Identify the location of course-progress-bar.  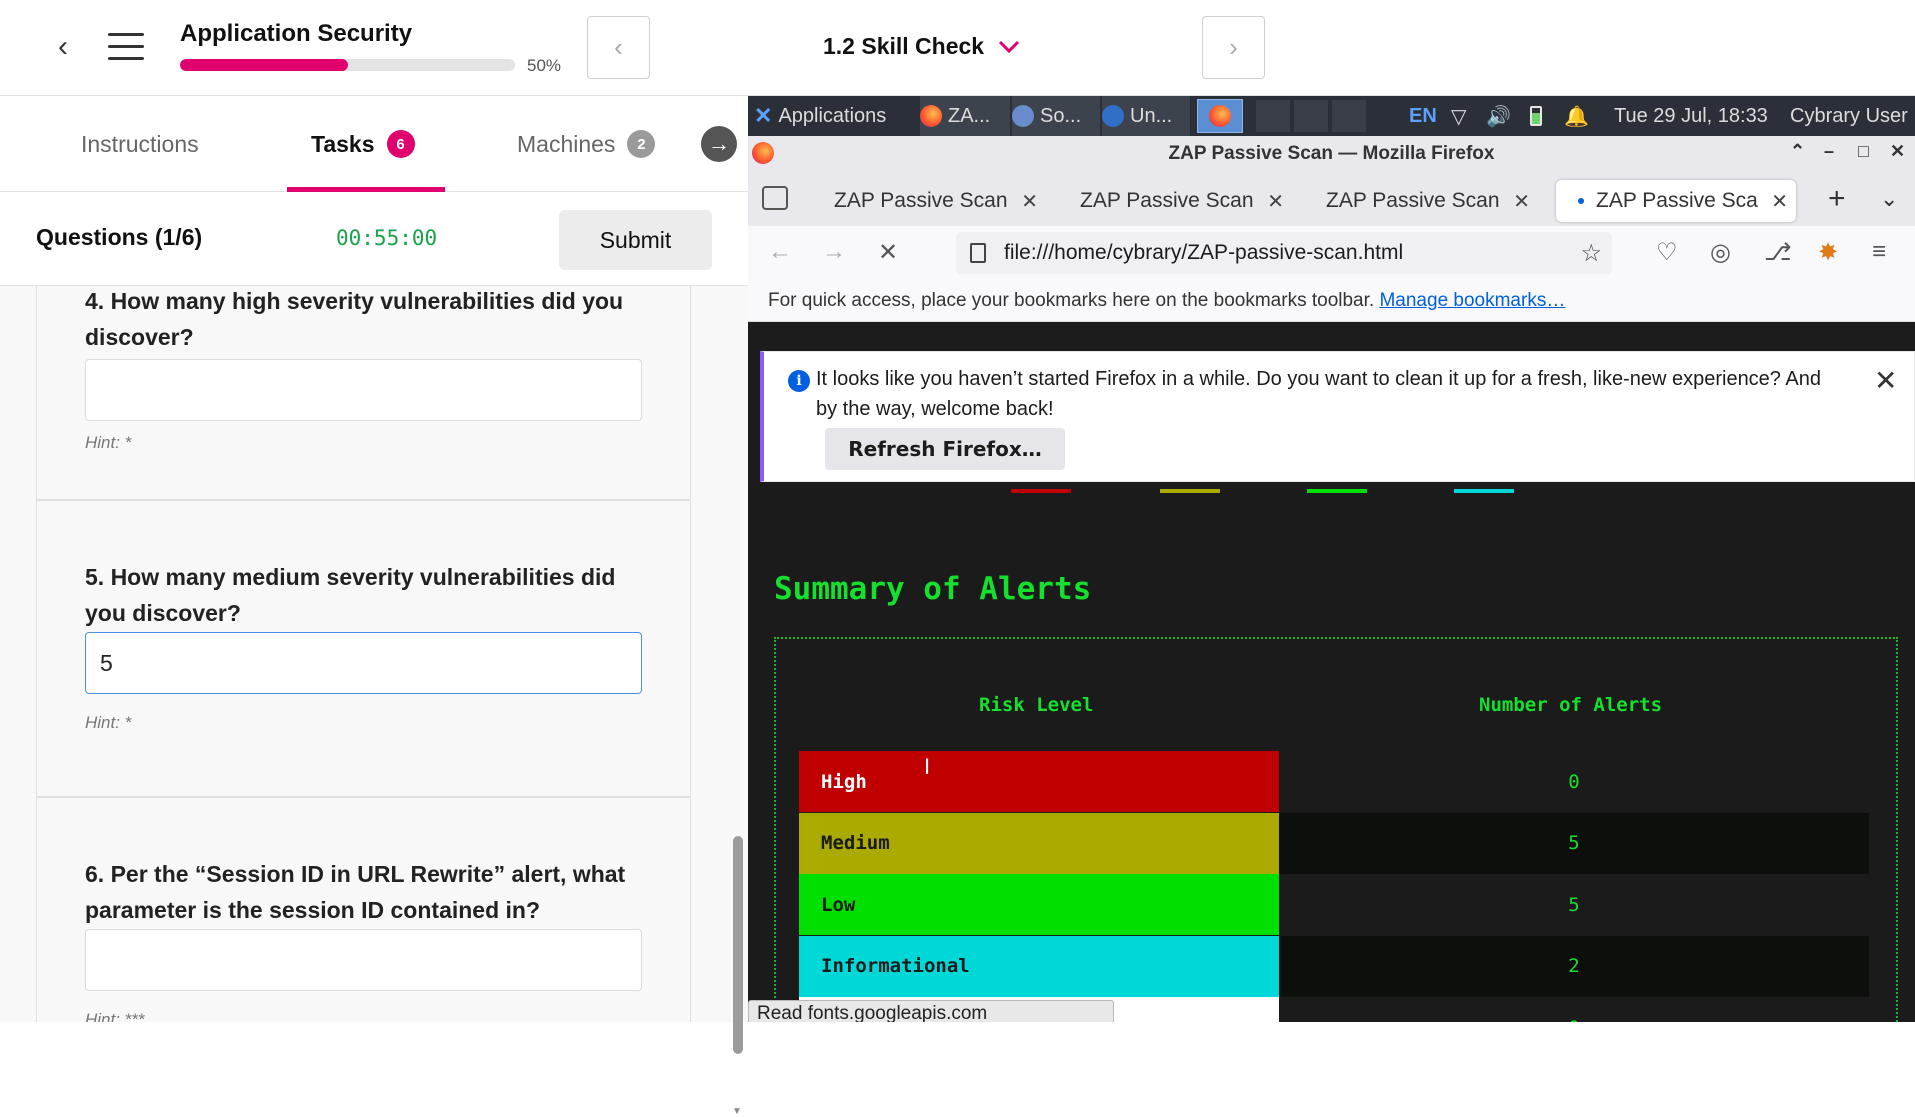
(347, 65).